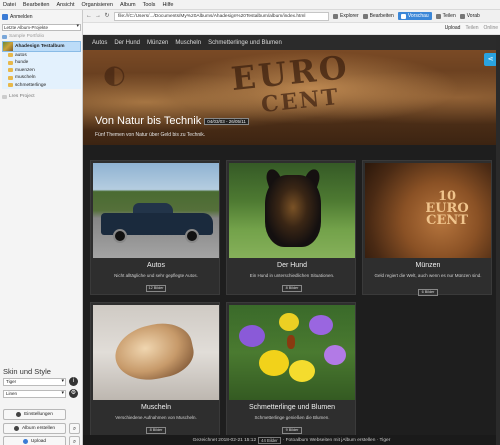  I want to click on flower-yellow, so click(274, 363).